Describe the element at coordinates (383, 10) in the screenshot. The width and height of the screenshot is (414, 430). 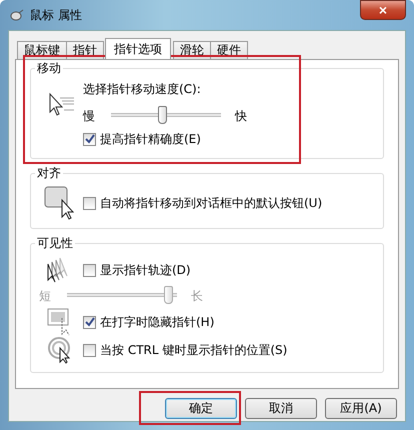
I see `close-button: ×` at that location.